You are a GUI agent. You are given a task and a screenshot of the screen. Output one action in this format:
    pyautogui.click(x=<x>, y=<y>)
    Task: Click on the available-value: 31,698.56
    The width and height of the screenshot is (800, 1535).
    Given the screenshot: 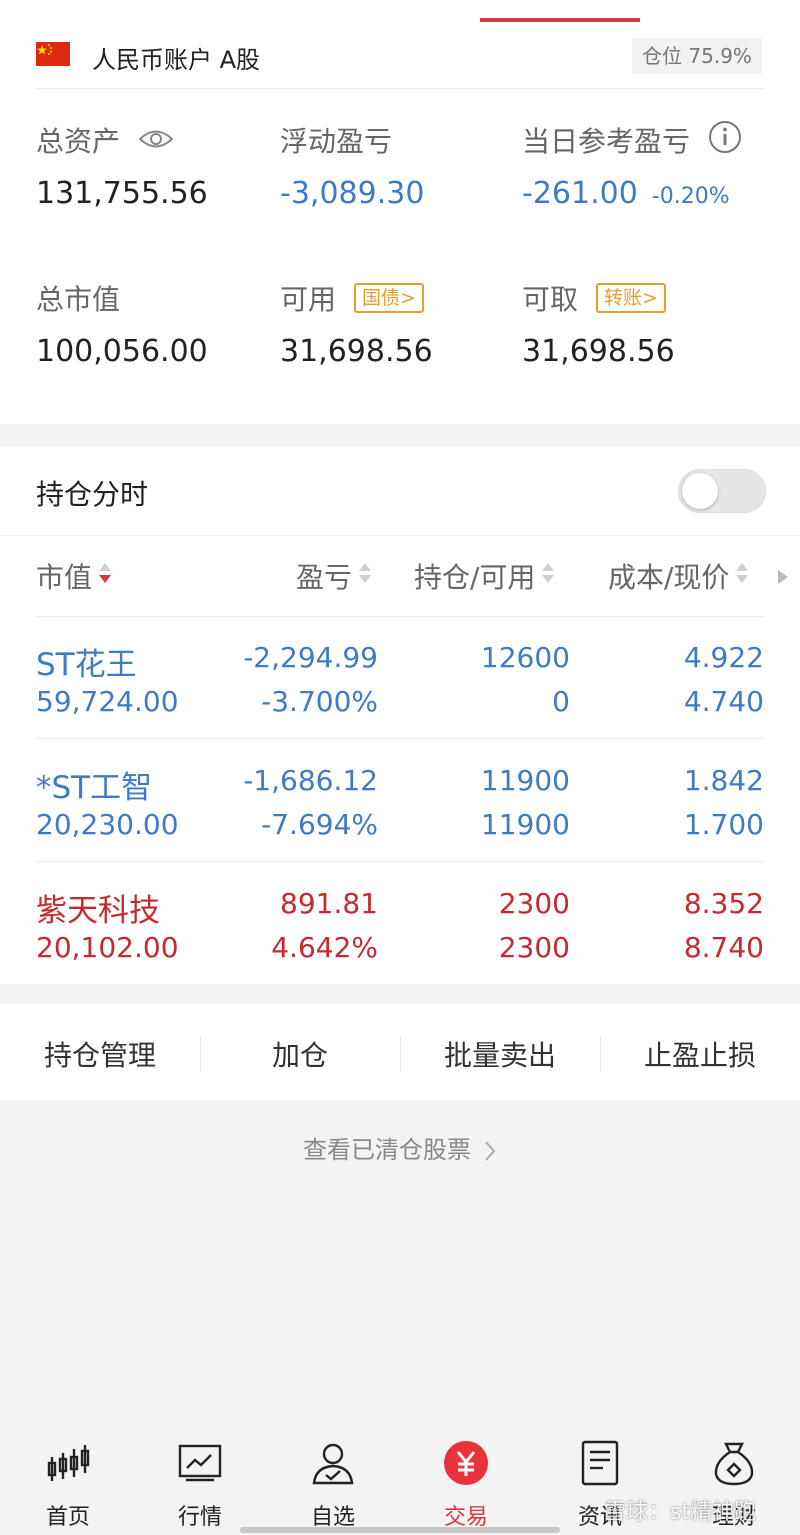 What is the action you would take?
    pyautogui.click(x=356, y=351)
    